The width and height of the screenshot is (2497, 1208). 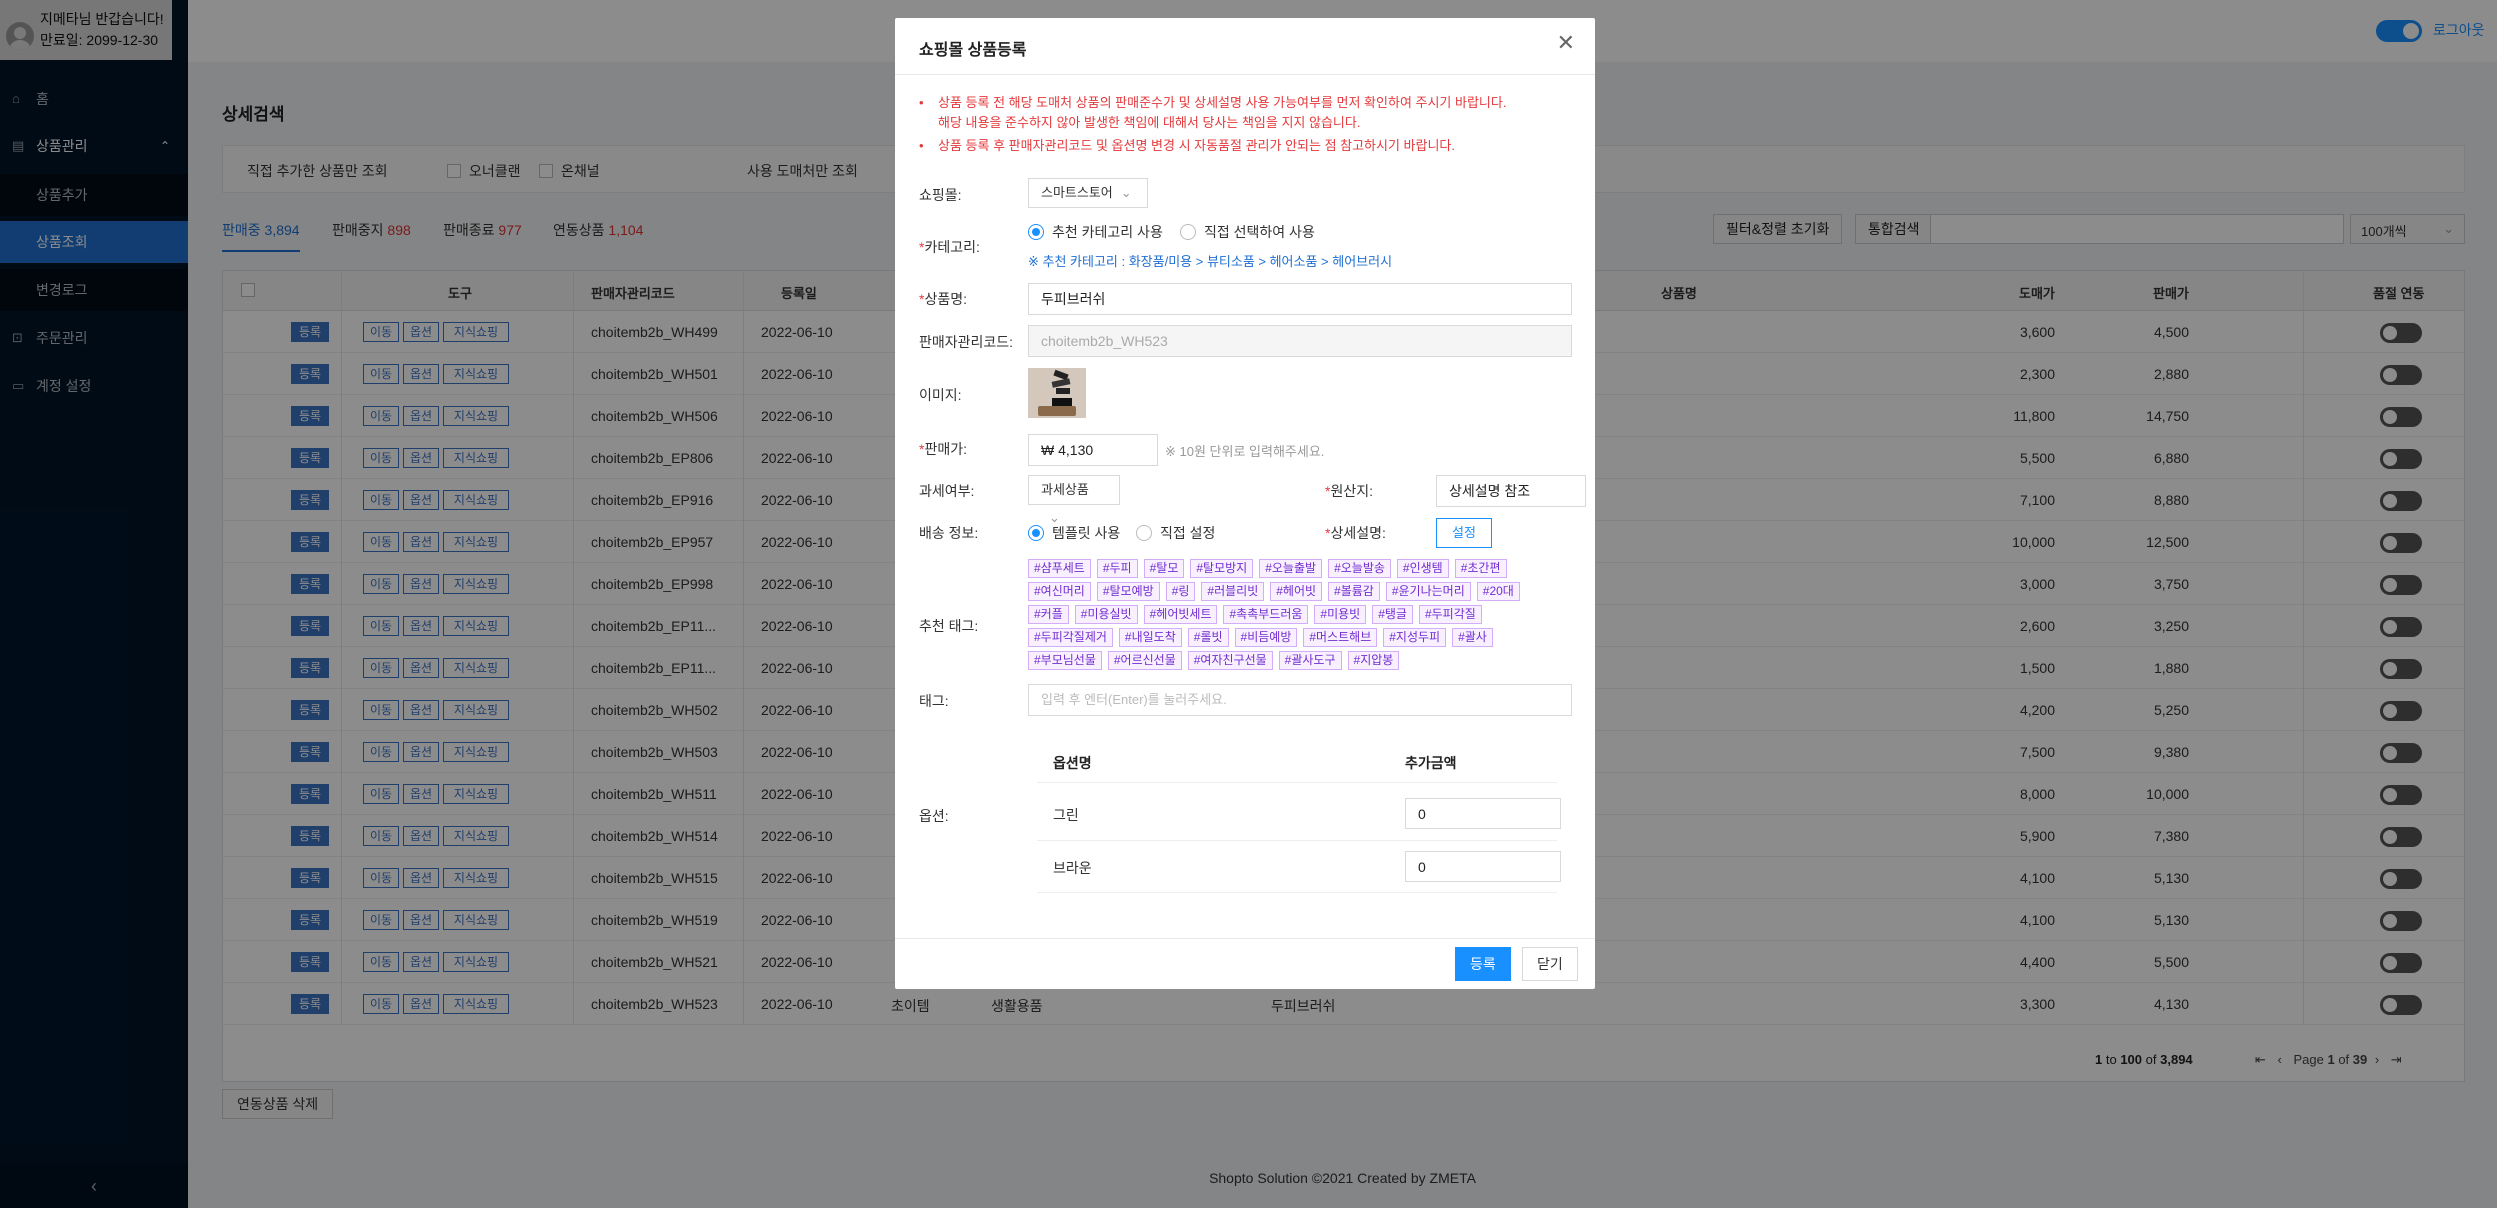 I want to click on radio-recommend-category: 추천 카테고리 사용, so click(x=1095, y=232).